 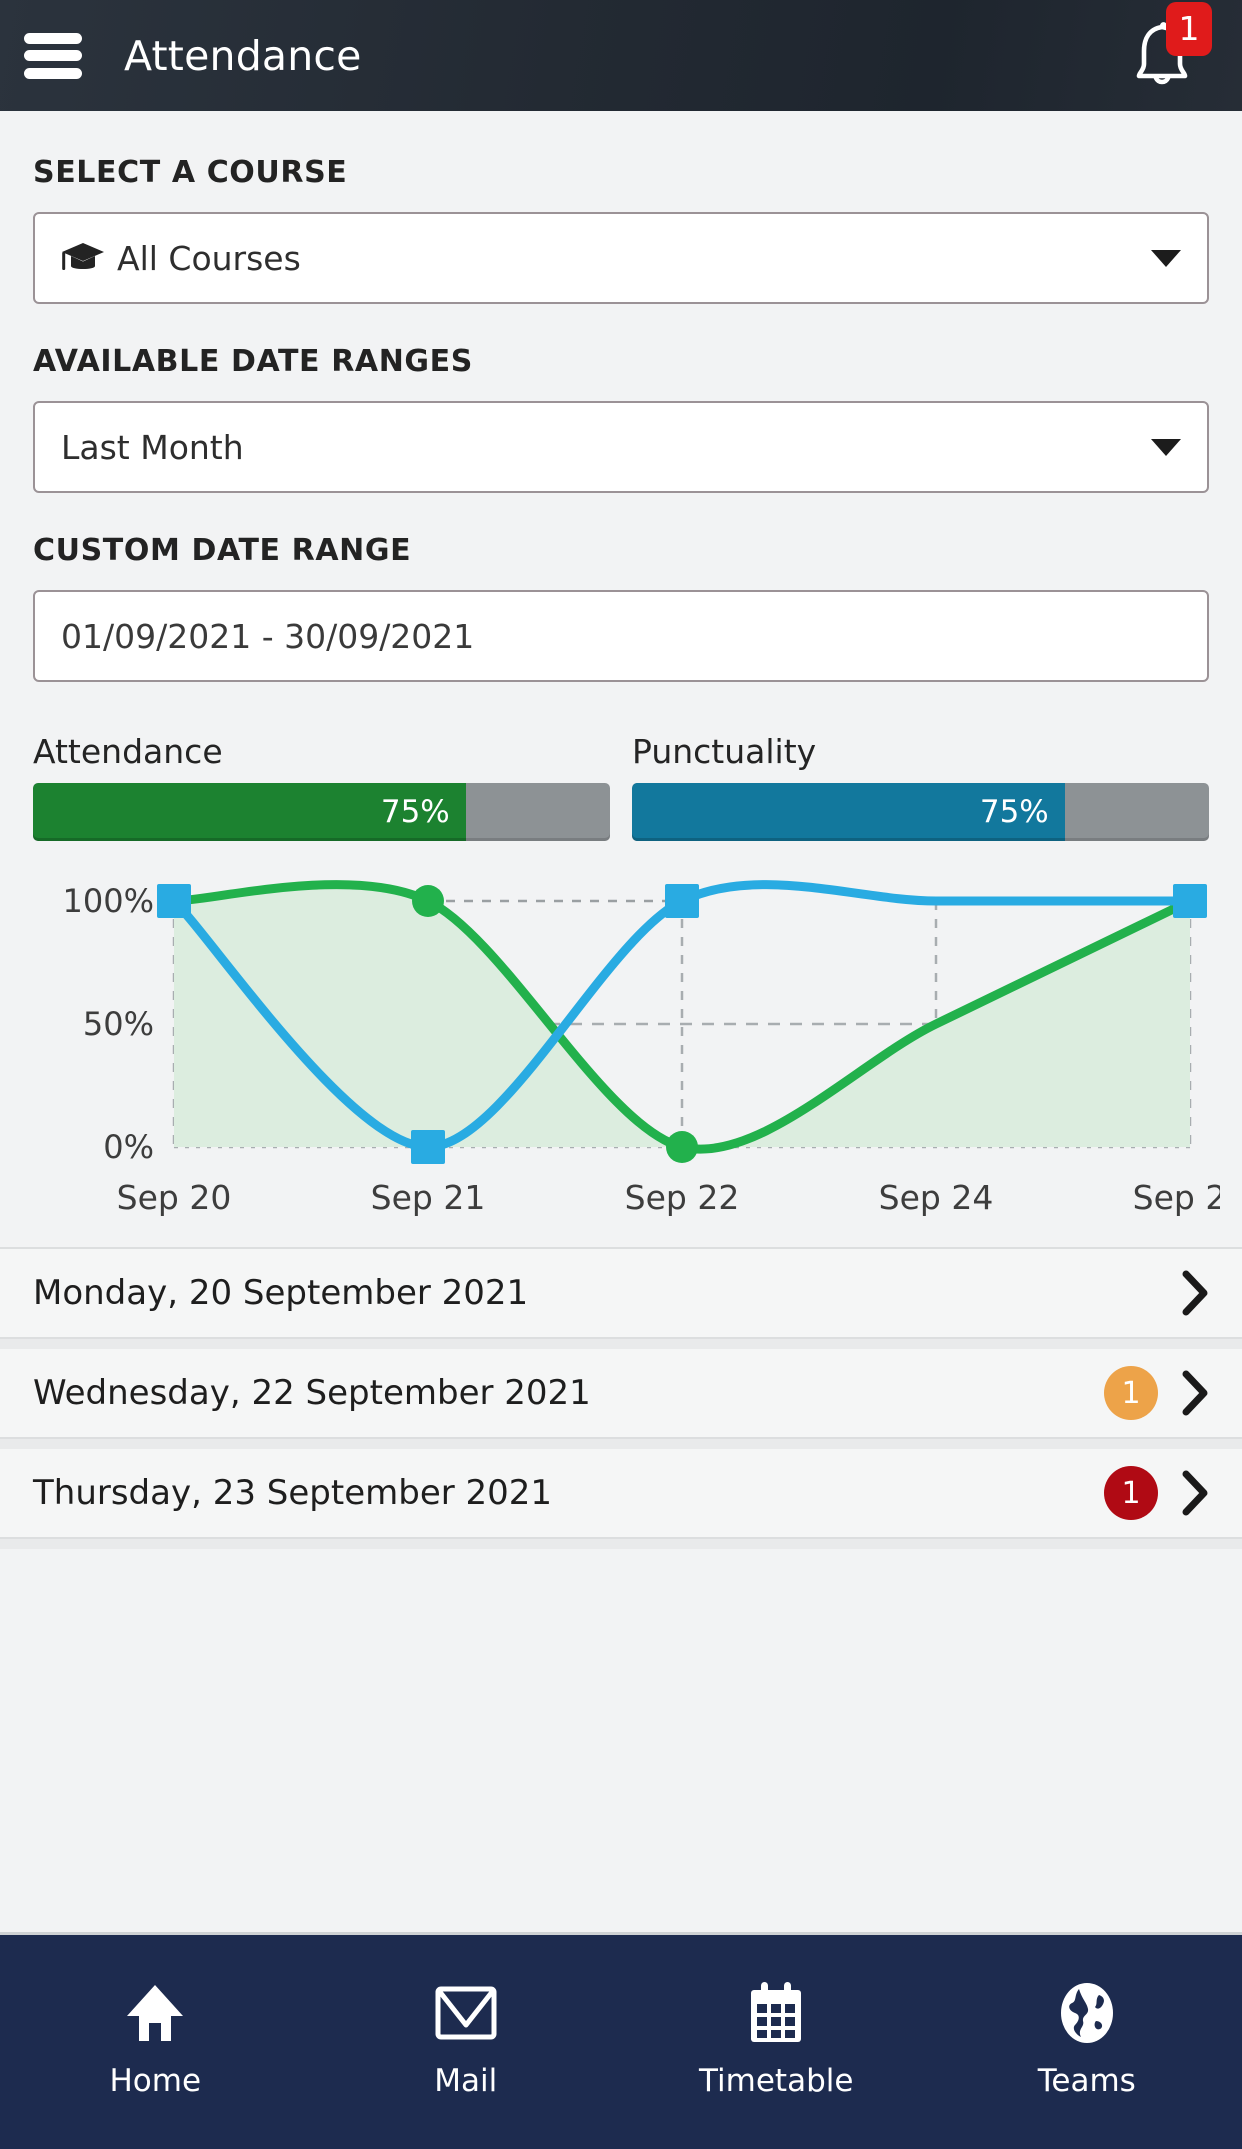 What do you see at coordinates (428, 1197) in the screenshot?
I see `x-axis-tick-label: Sep 21` at bounding box center [428, 1197].